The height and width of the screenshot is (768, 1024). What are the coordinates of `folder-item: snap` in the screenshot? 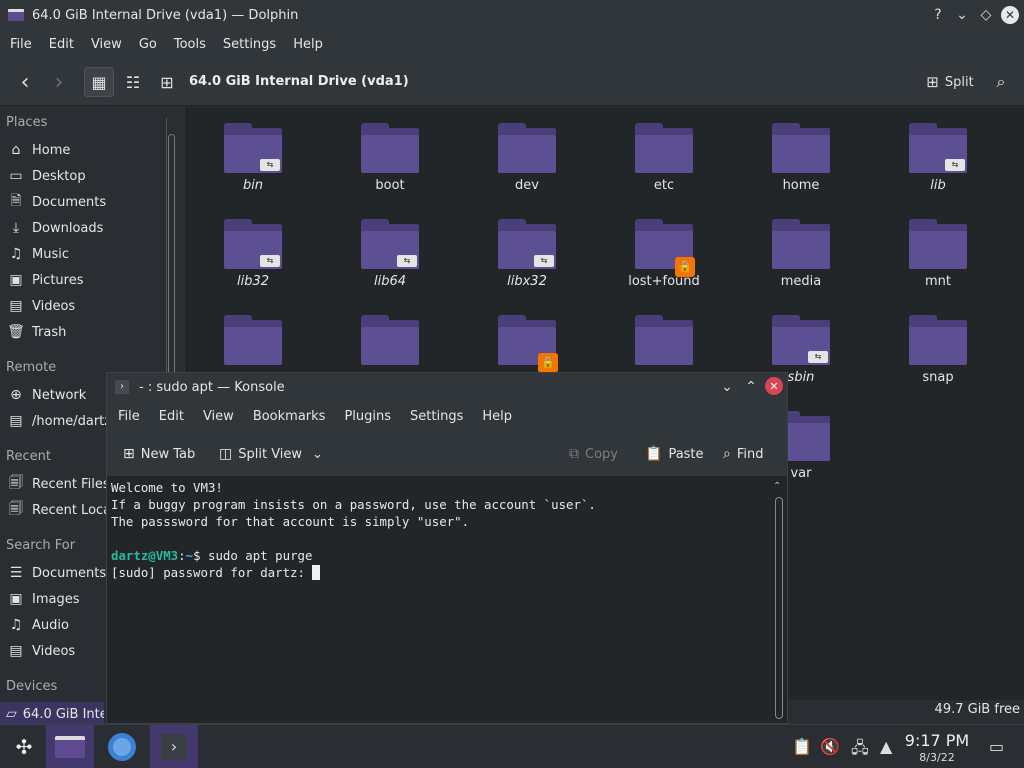 It's located at (938, 347).